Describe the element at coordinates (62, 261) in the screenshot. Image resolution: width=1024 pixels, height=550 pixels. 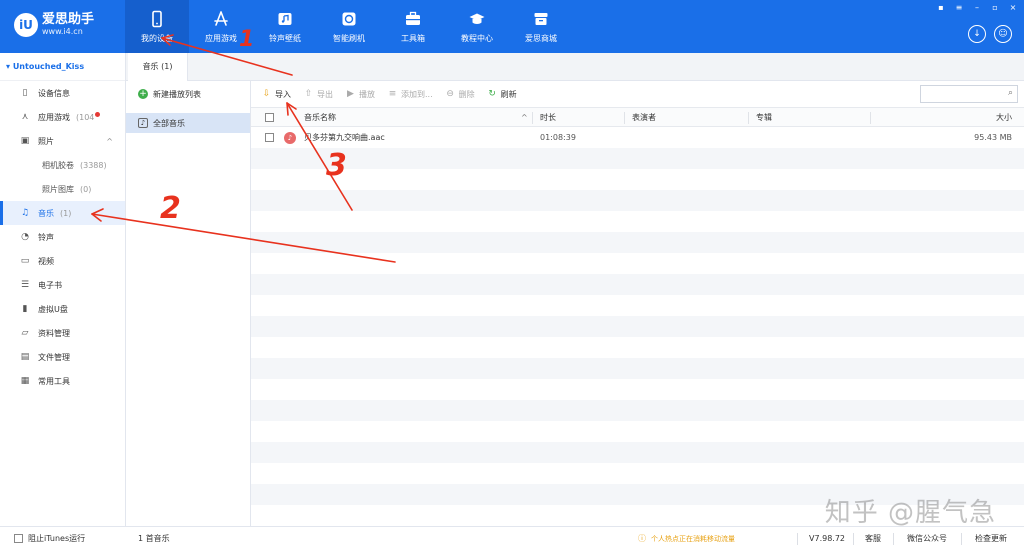
I see `sidebar-item-videos: ▭ 视频` at that location.